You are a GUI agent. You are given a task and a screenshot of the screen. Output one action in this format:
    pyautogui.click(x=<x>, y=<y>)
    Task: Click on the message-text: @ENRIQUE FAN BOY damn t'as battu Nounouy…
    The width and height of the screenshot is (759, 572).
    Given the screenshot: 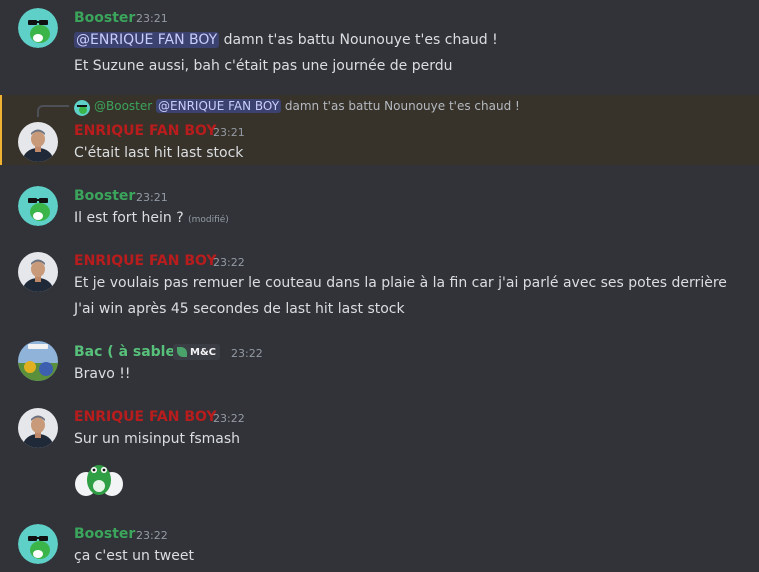 What is the action you would take?
    pyautogui.click(x=286, y=40)
    